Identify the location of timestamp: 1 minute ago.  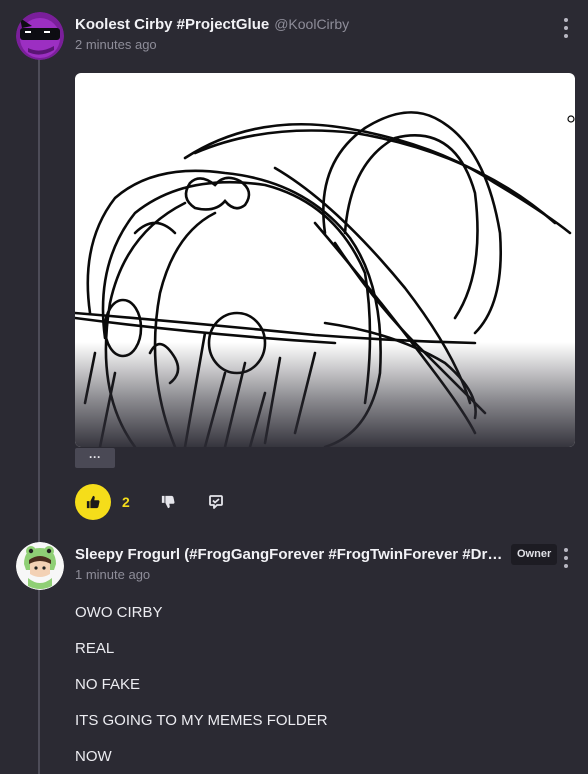
(113, 574).